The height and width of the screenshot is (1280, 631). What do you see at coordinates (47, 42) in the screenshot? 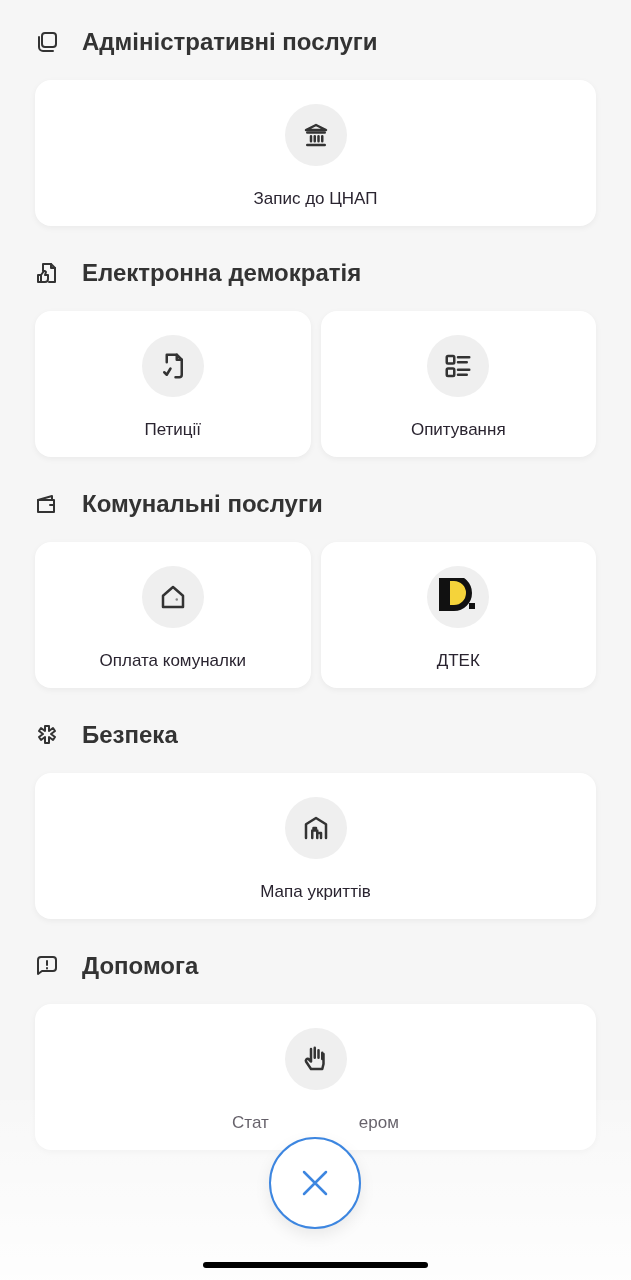
I see `folders-icon` at bounding box center [47, 42].